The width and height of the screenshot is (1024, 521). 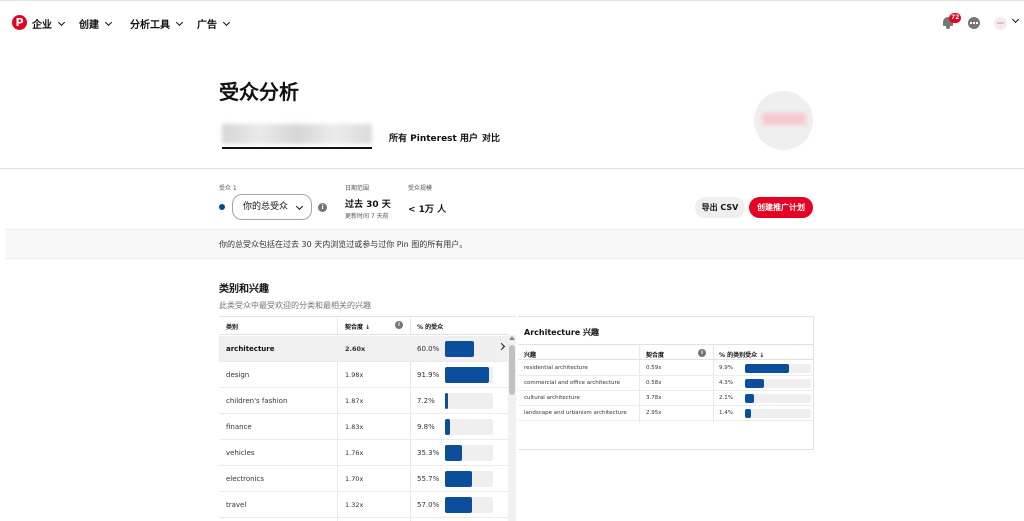 I want to click on audience-select: 你的总受众, so click(x=272, y=207).